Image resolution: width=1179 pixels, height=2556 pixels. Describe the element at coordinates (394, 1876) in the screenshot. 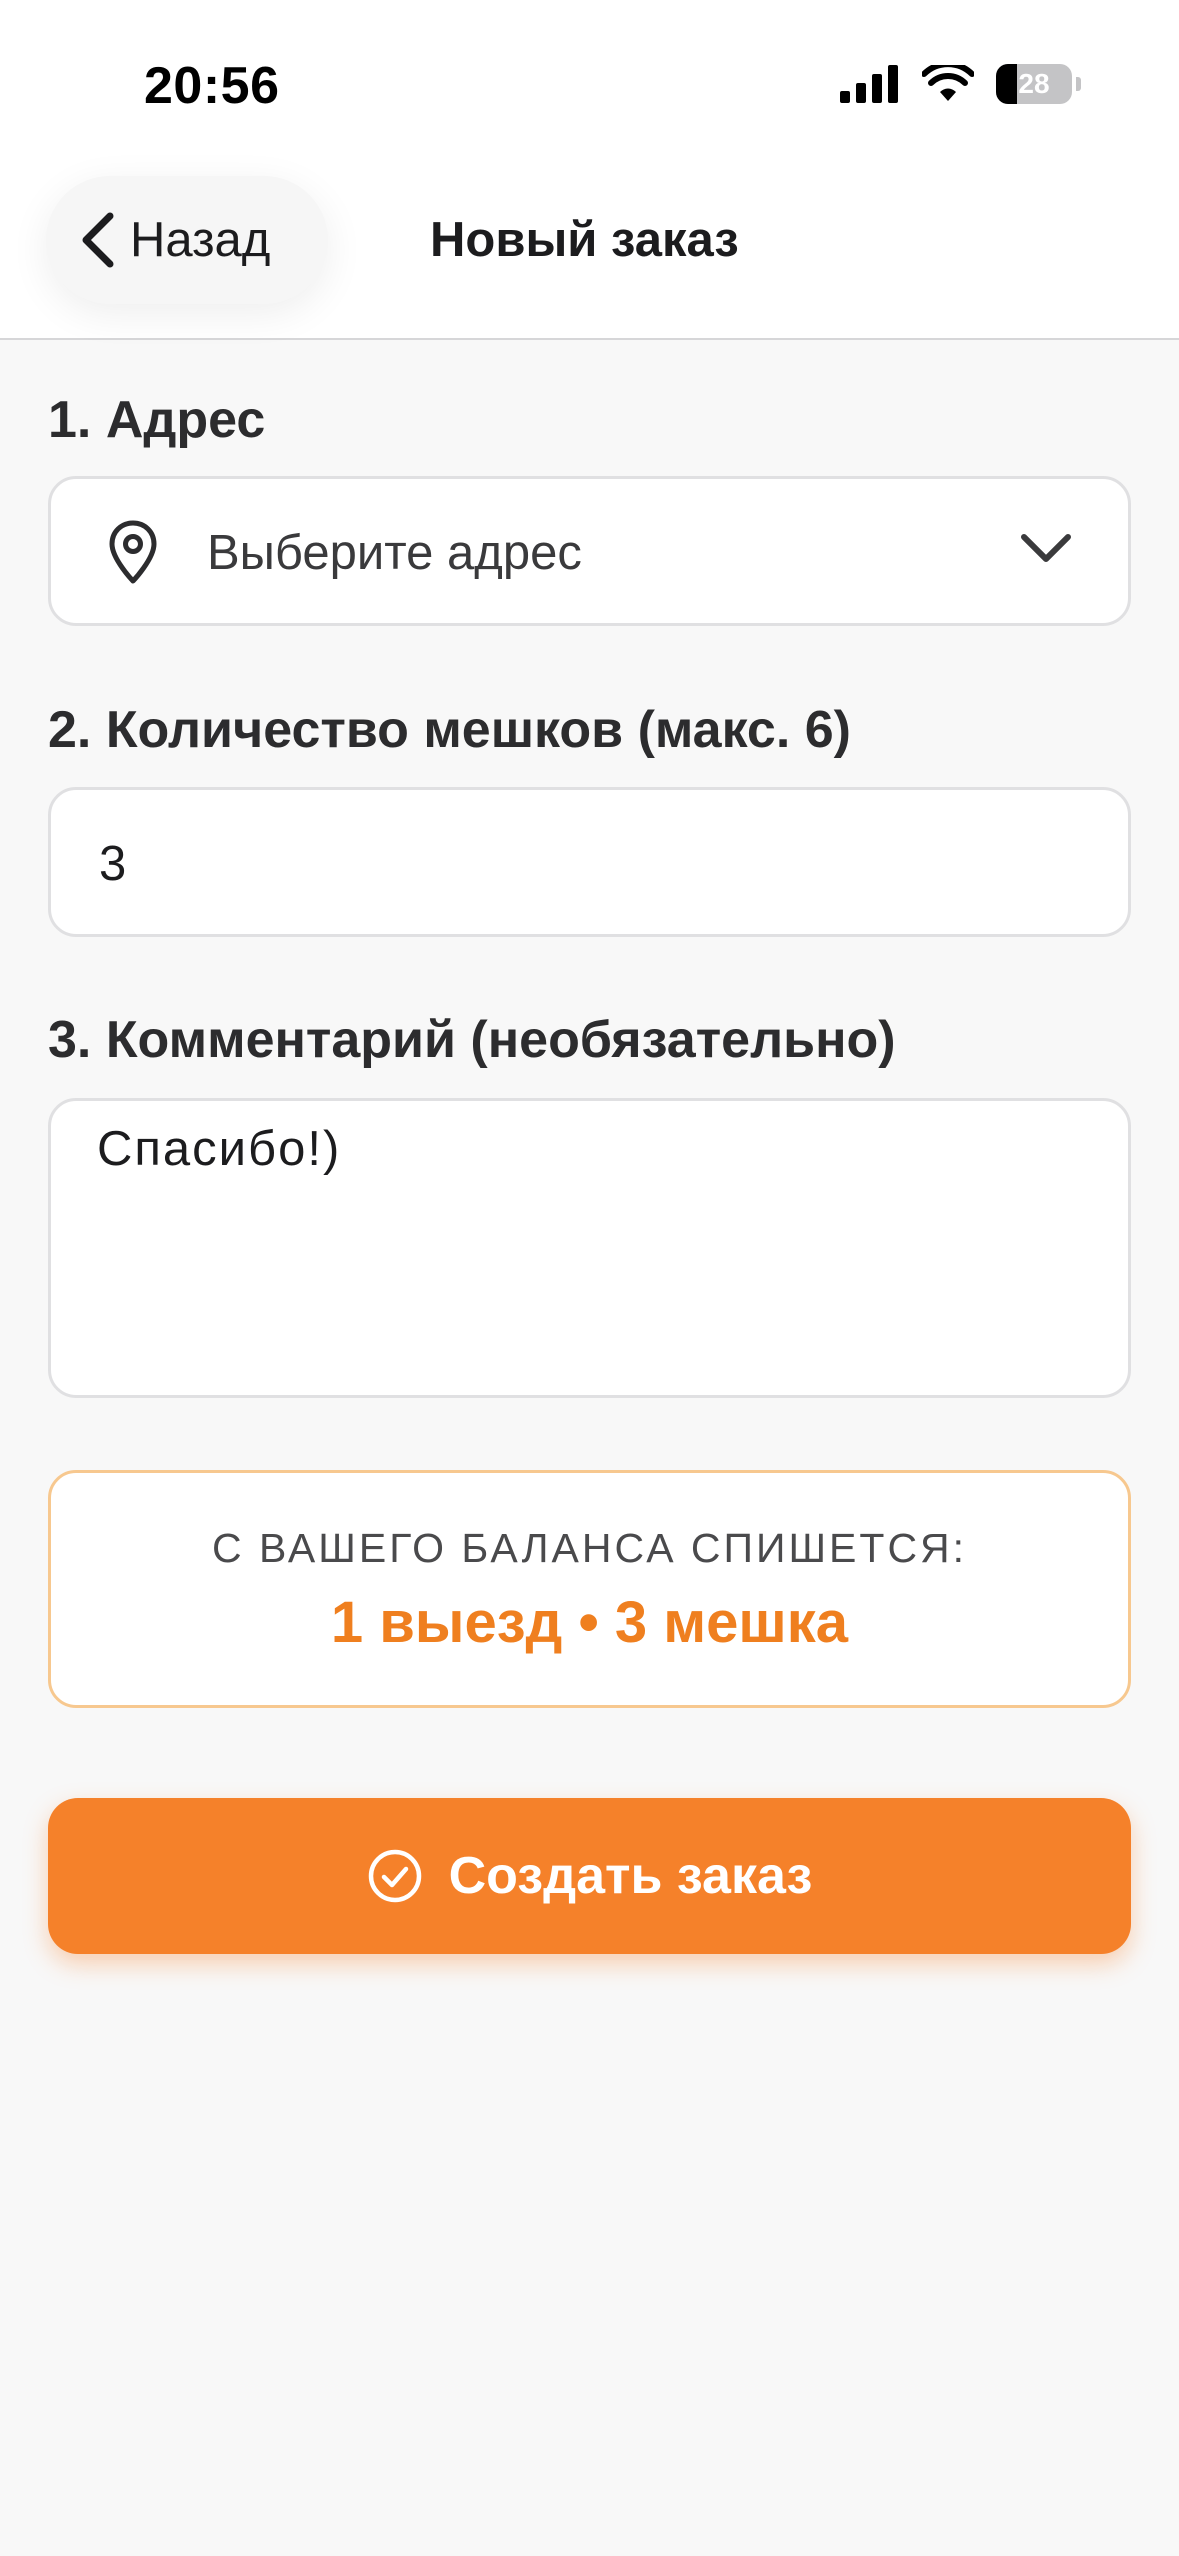

I see `check-circle-icon` at that location.